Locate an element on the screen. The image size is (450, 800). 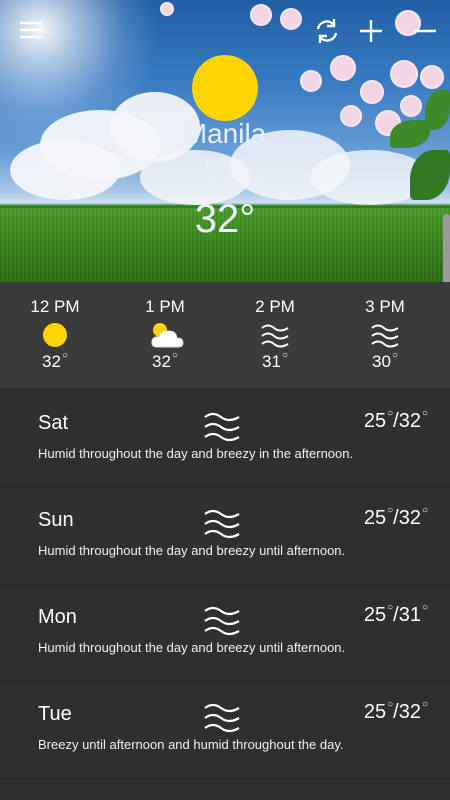
hour-temp: 31○ is located at coordinates (275, 360).